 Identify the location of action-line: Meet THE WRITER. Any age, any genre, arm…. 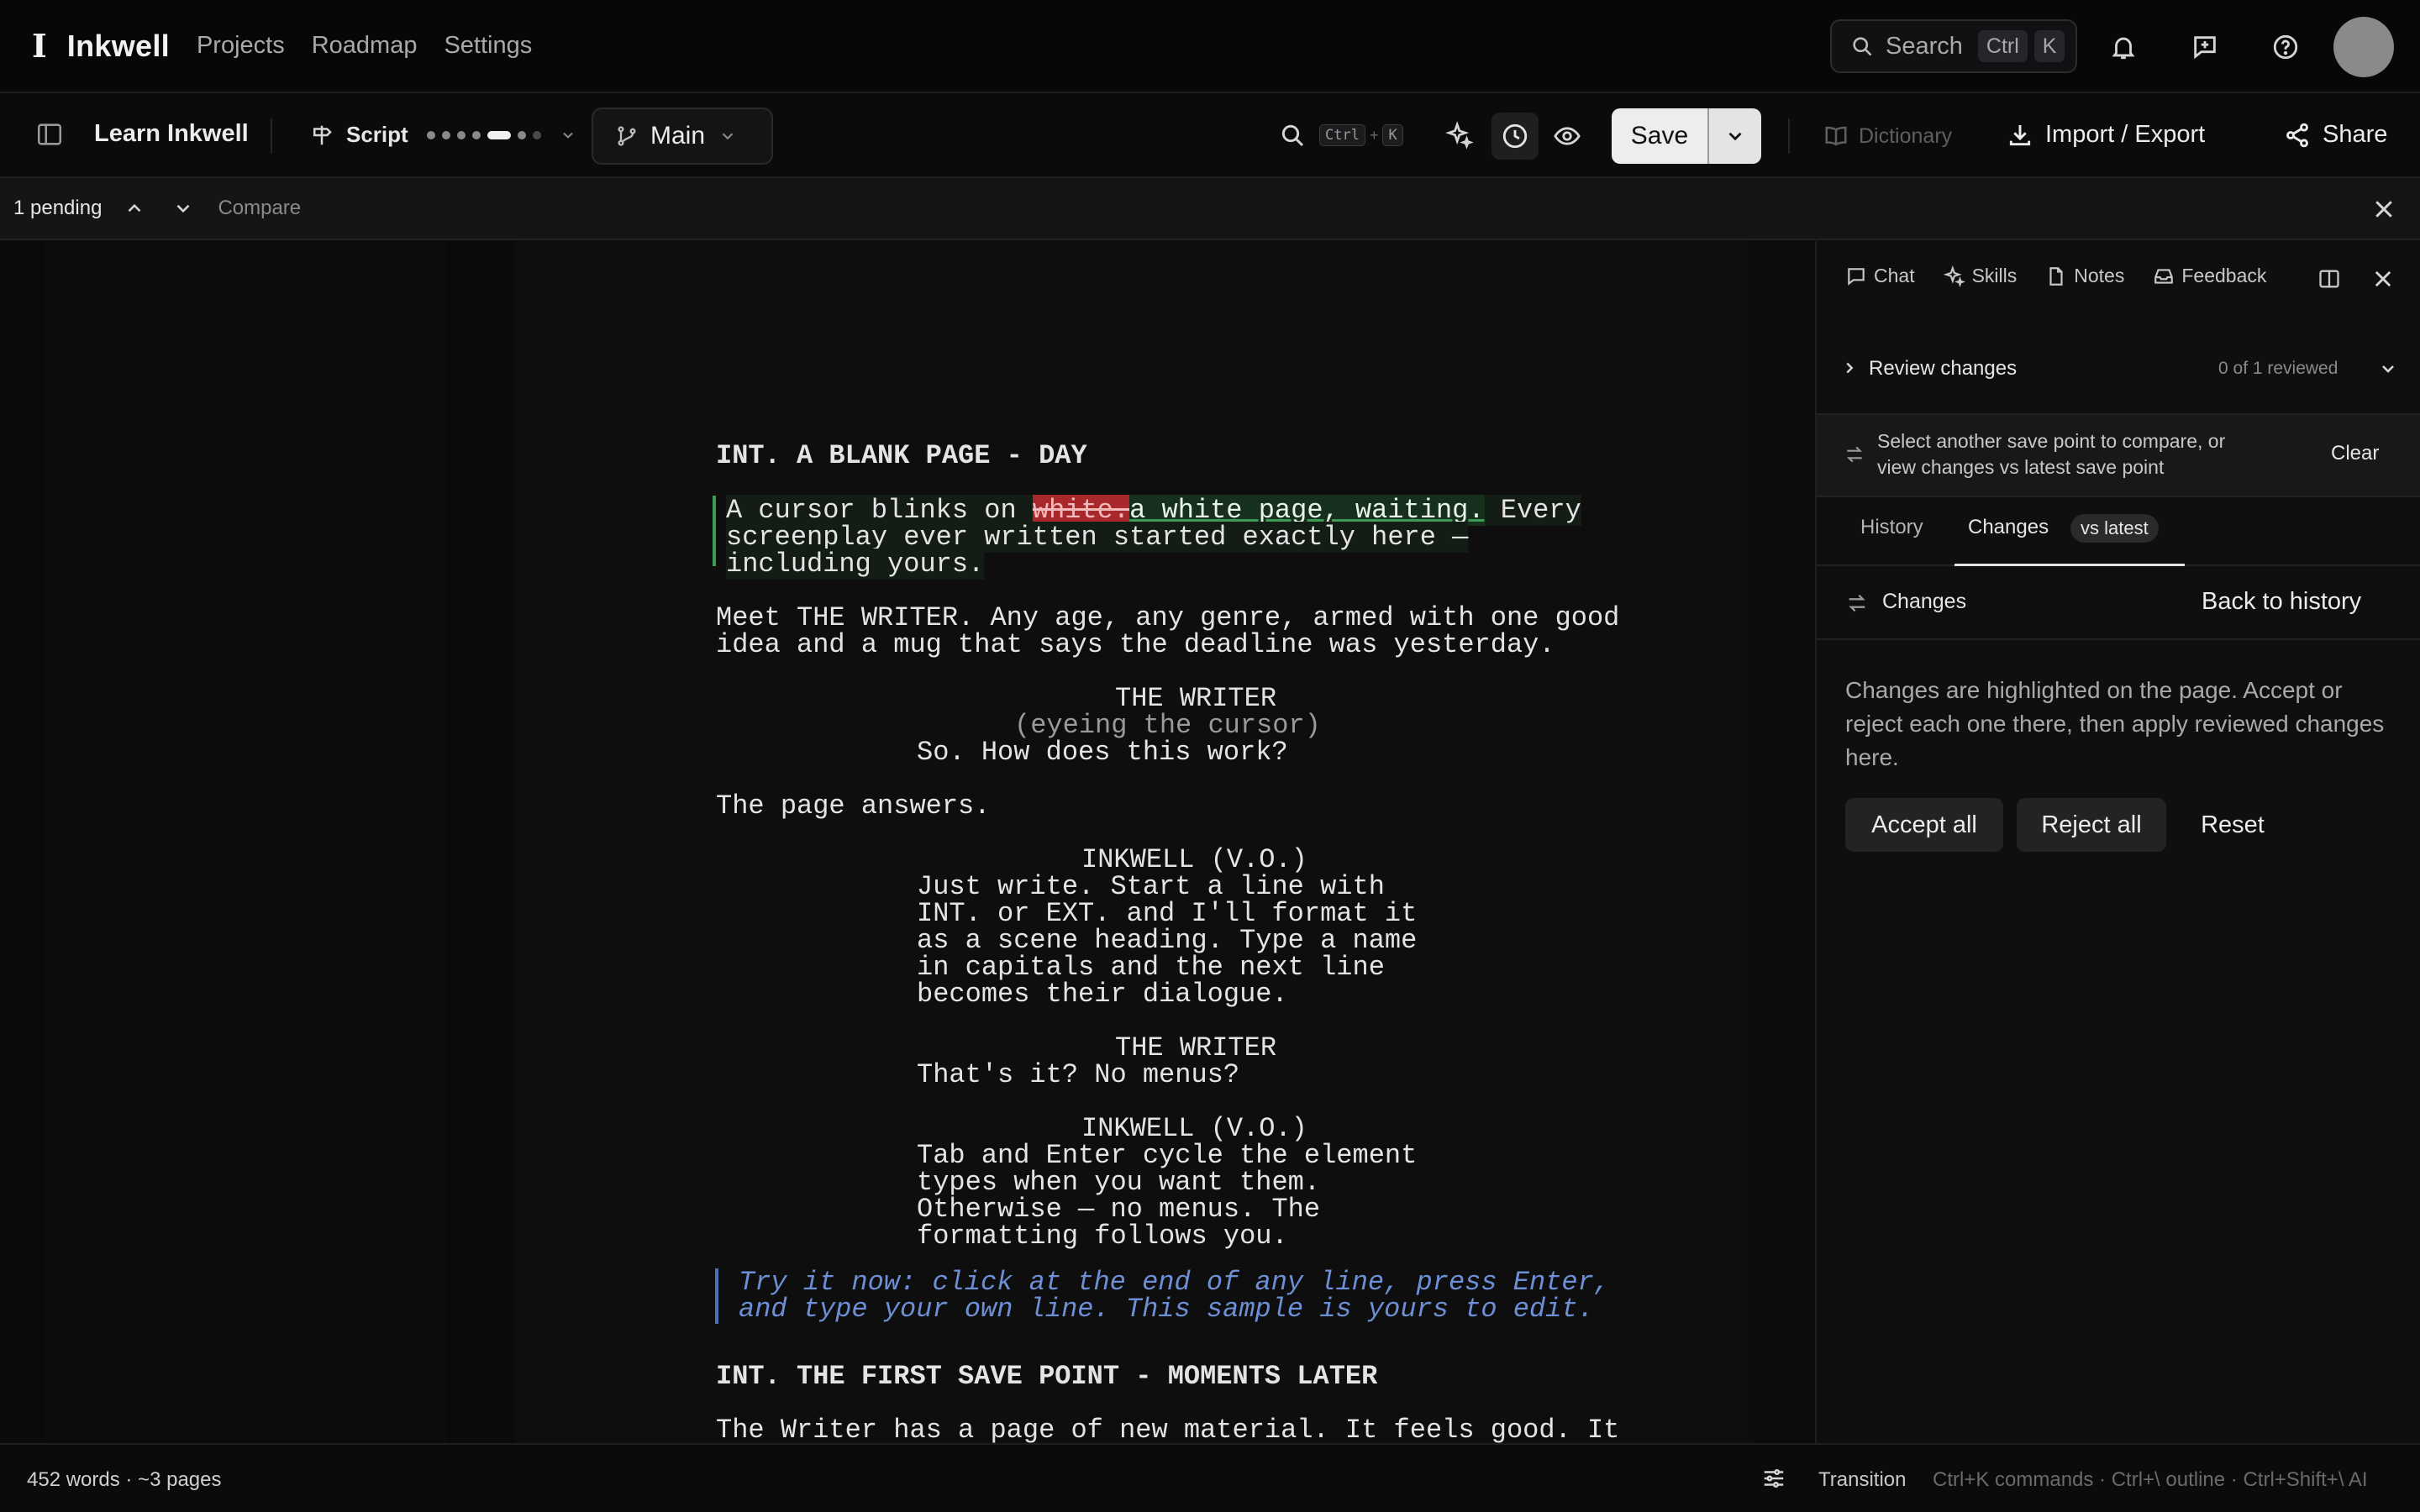
(1167, 618).